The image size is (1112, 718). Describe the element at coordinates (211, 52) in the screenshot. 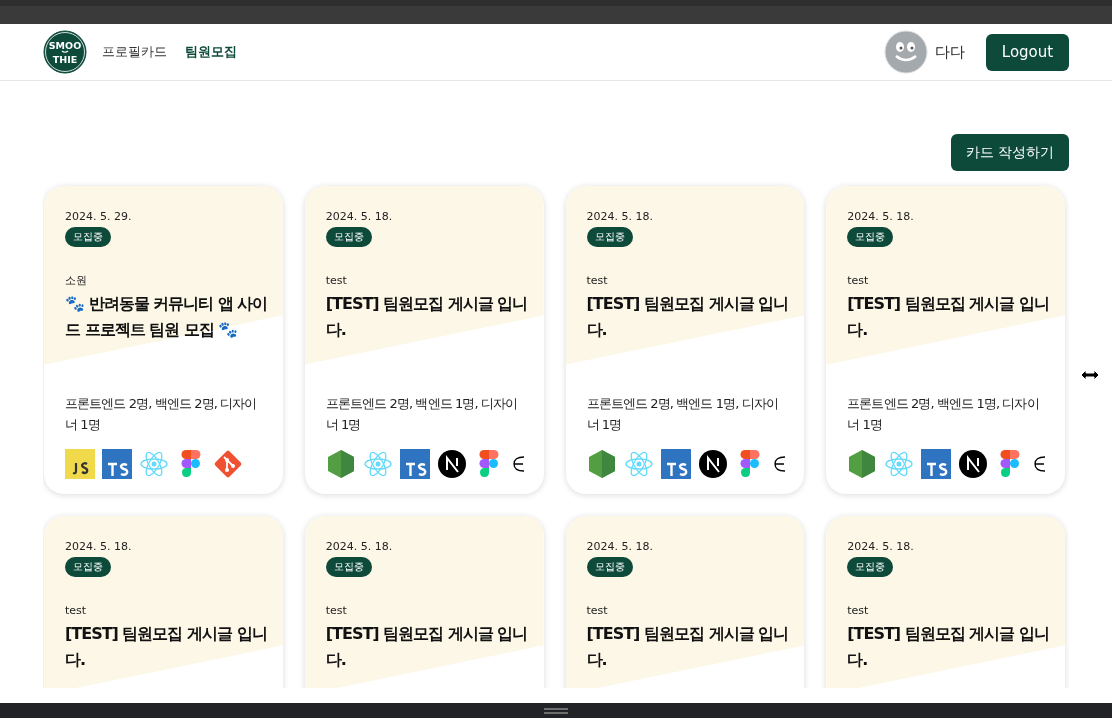

I see `nav-link: 팀원모집` at that location.